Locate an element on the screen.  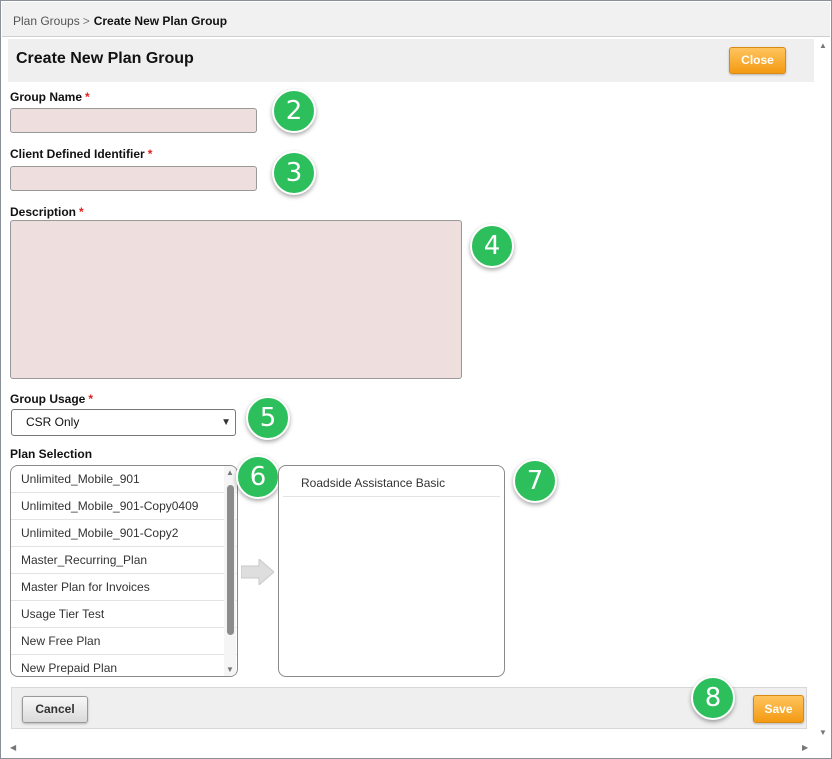
vertical-scrollbar: ▲ ▼ is located at coordinates (822, 389).